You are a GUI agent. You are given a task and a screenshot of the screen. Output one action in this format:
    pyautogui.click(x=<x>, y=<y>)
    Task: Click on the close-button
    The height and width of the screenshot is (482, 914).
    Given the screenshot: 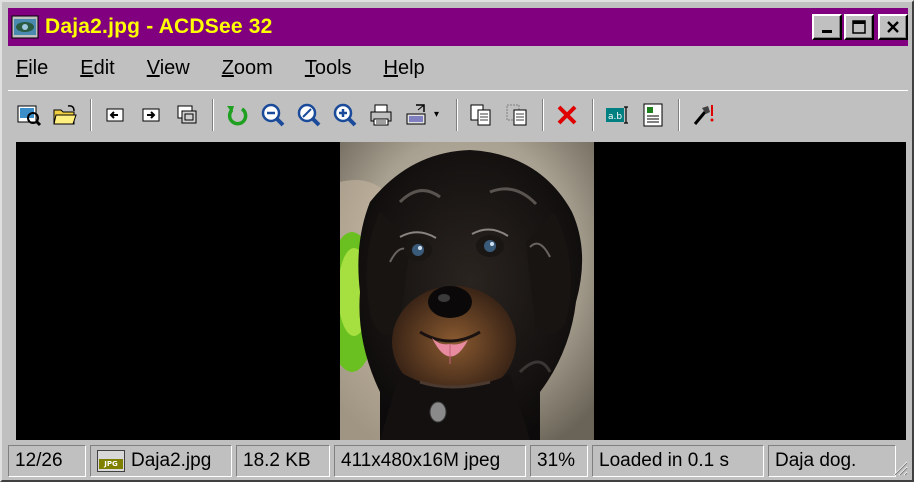 What is the action you would take?
    pyautogui.click(x=893, y=27)
    